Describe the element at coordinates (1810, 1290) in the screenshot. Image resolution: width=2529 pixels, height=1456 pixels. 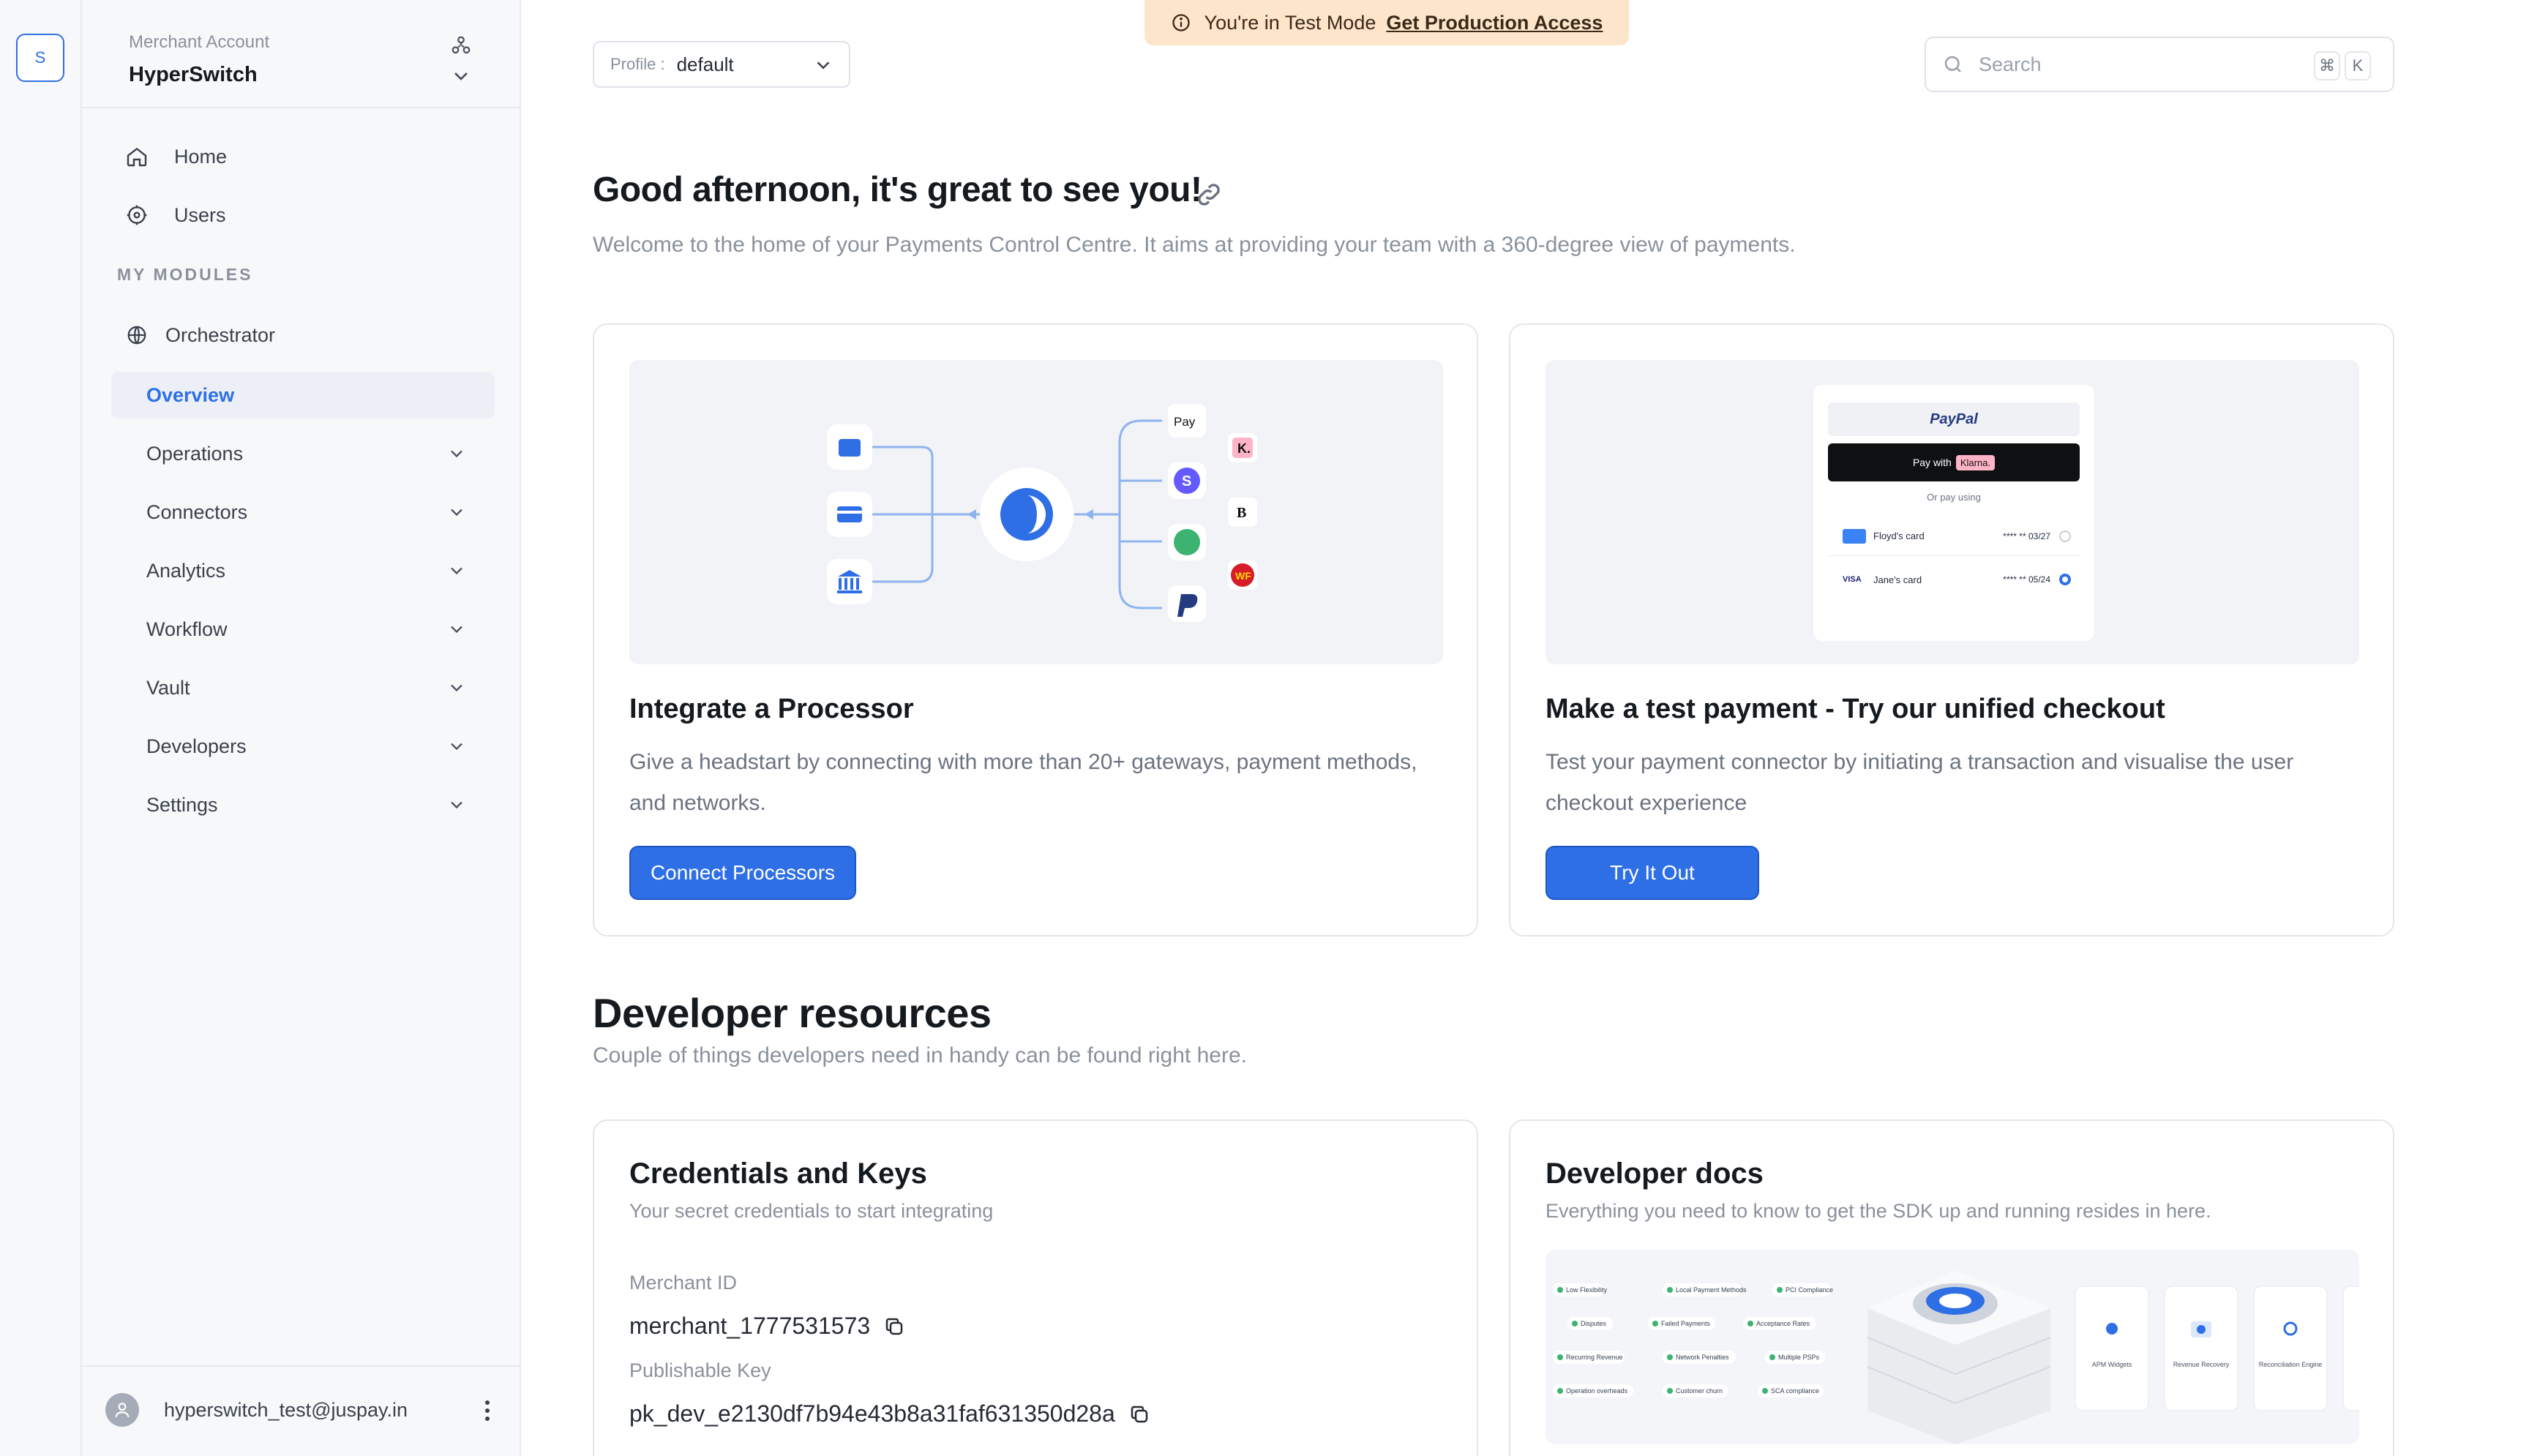
I see `docs-chip: PCI Compliance` at that location.